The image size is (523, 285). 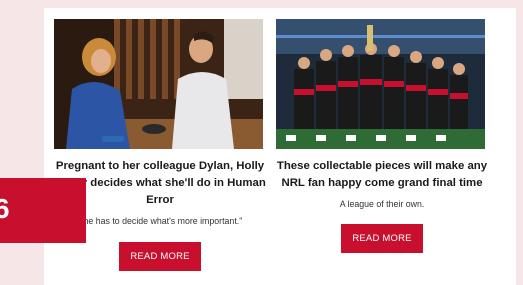 I want to click on overlay-badge-text: 6, so click(x=5, y=208).